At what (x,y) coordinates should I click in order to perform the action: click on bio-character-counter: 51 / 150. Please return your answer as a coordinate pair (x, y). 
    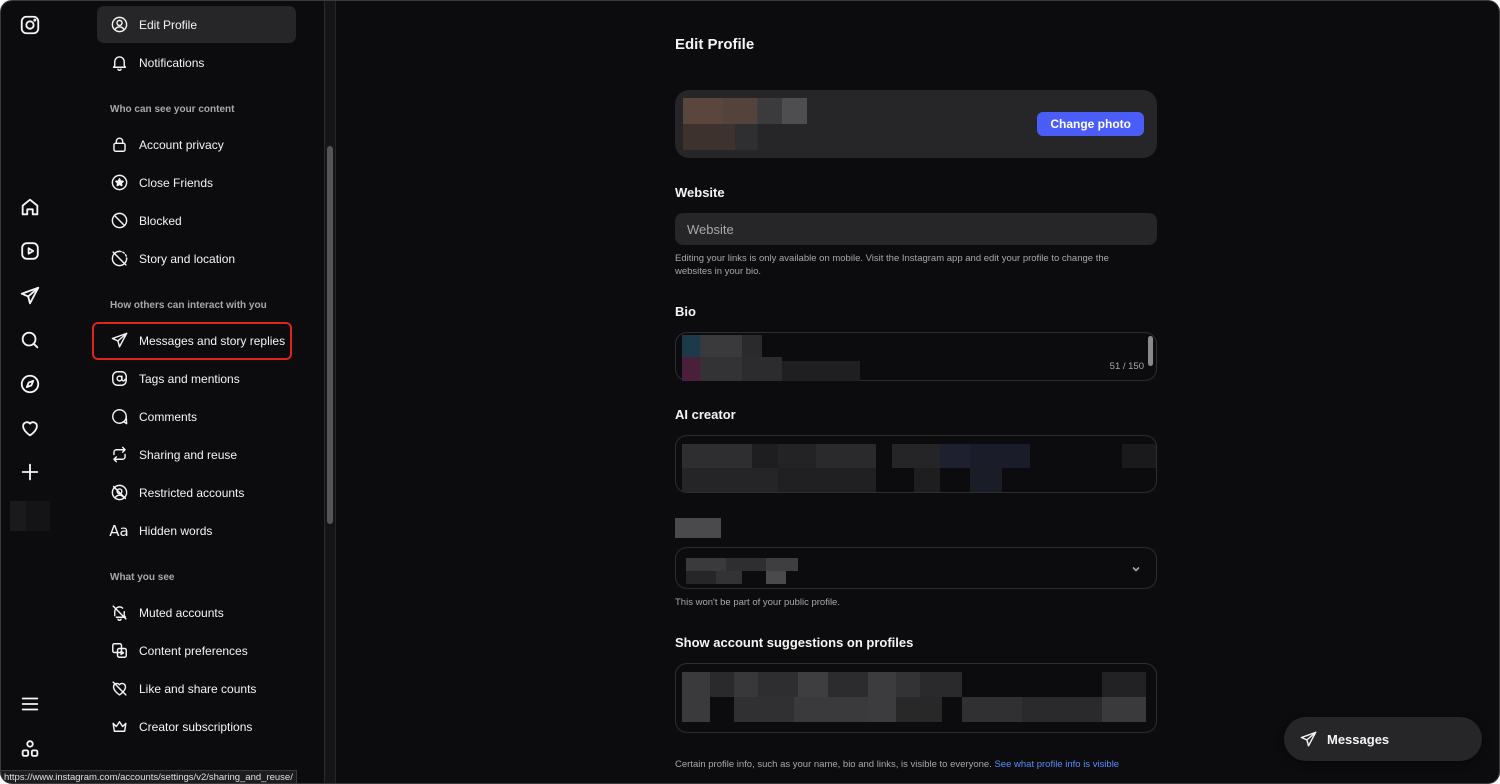
    Looking at the image, I should click on (1126, 366).